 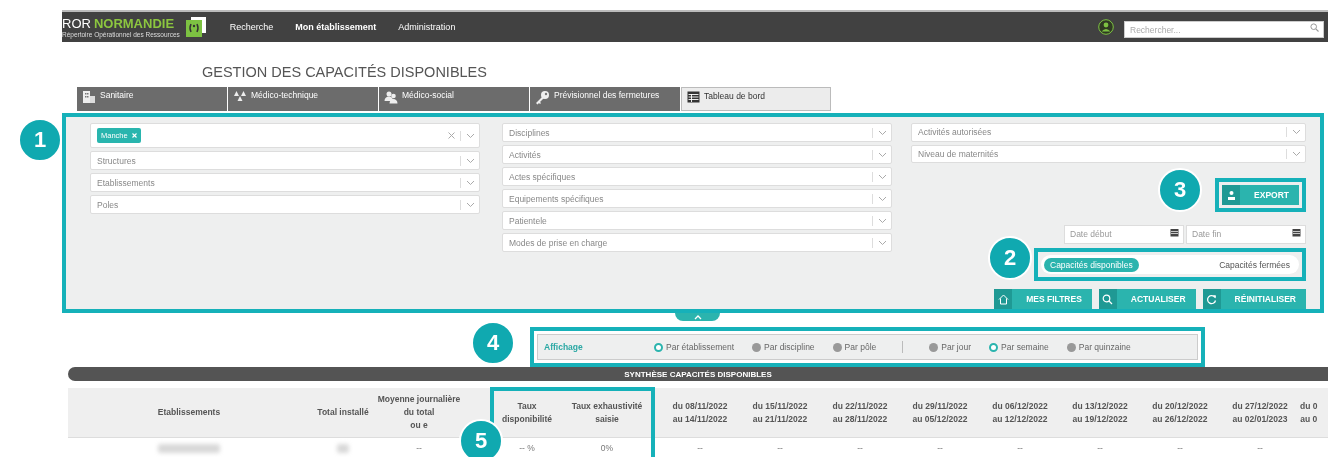 I want to click on tab: Prévisionnel des fermetures, so click(x=605, y=99).